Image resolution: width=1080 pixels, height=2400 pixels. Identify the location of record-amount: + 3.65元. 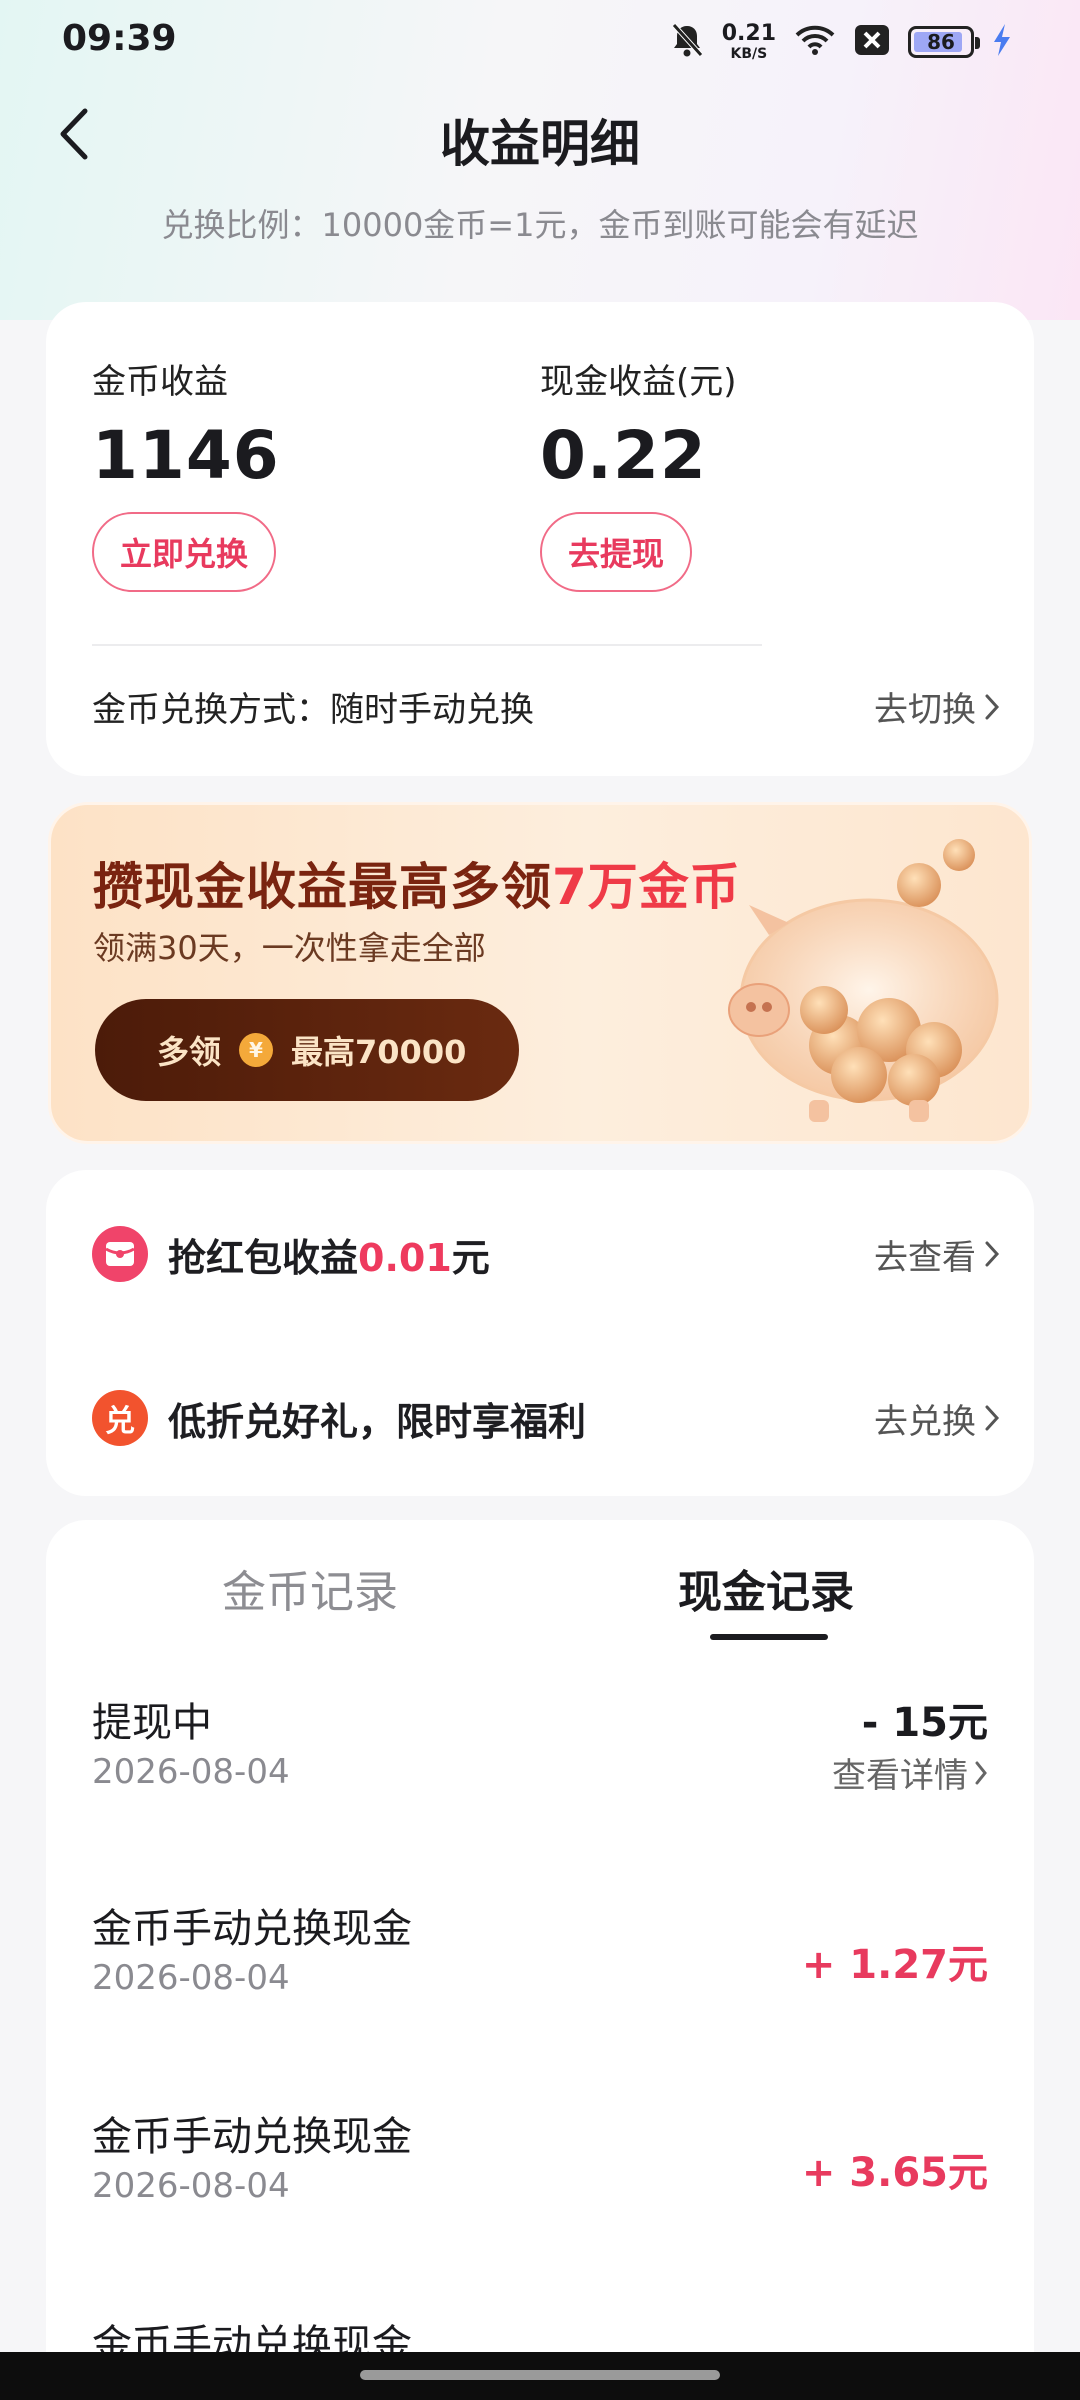
(894, 2173).